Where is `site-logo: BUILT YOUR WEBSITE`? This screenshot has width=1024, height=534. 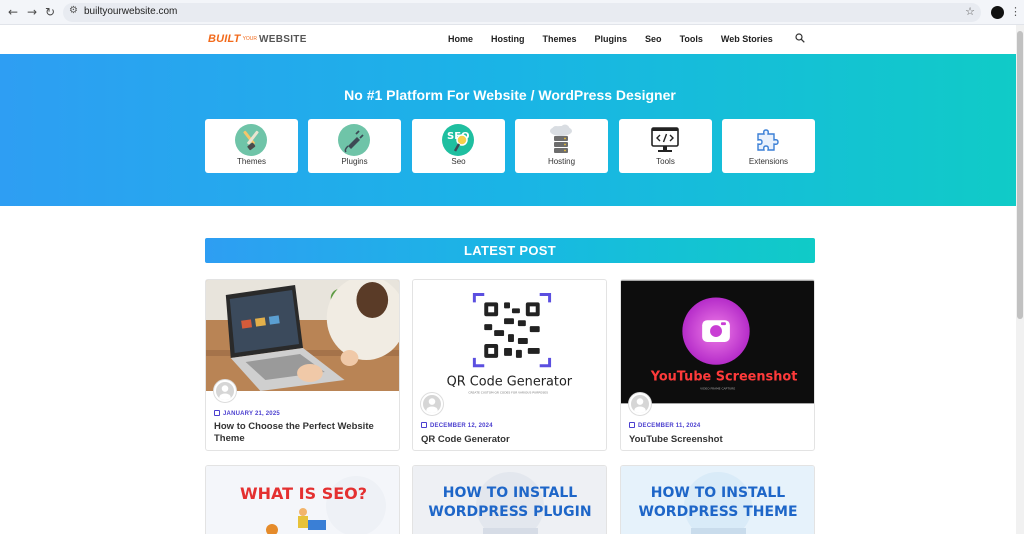
site-logo: BUILT YOUR WEBSITE is located at coordinates (257, 39).